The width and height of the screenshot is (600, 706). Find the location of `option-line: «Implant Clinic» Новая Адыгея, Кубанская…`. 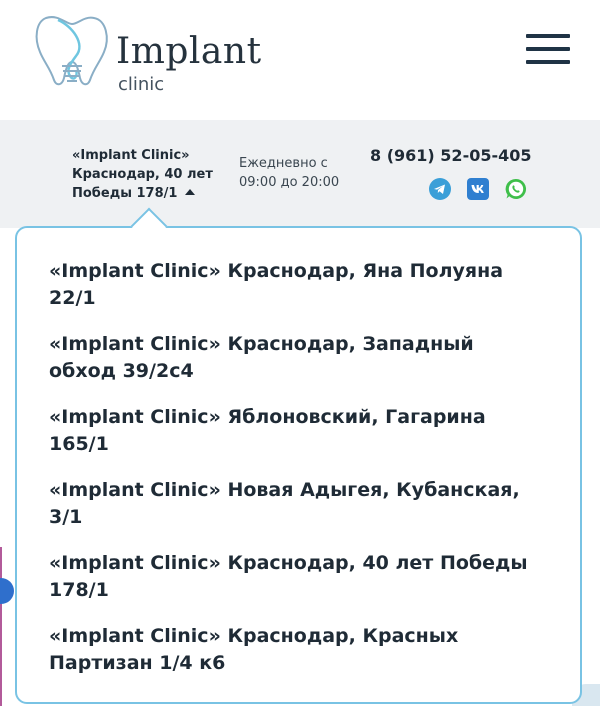

option-line: «Implant Clinic» Новая Адыгея, Кубанская… is located at coordinates (284, 490).